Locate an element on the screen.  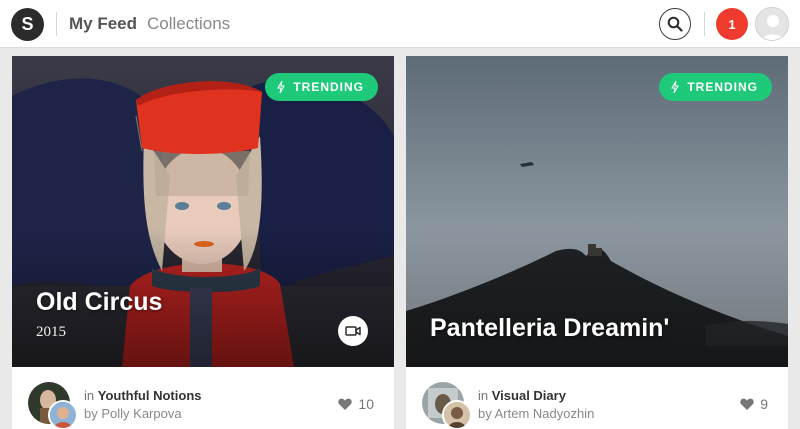
author-link: Artem Nadyozhin is located at coordinates (545, 413).